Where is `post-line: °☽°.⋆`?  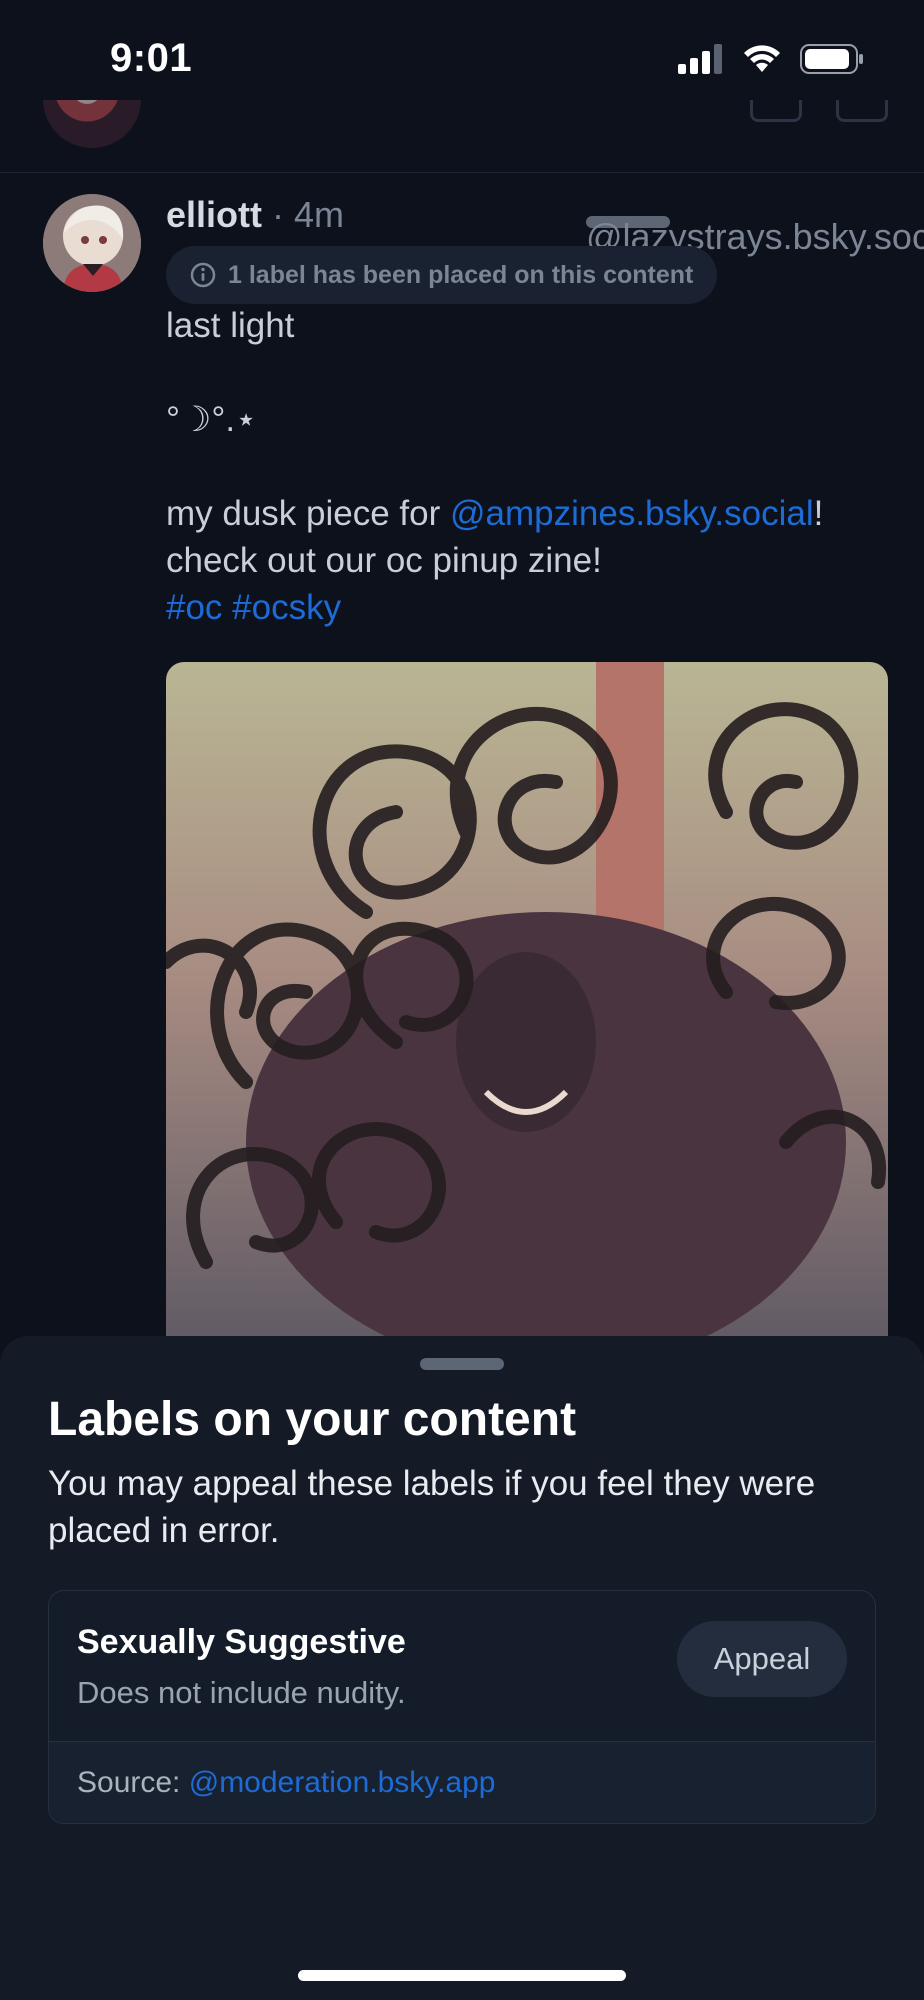
post-line: °☽°.⋆ is located at coordinates (212, 419).